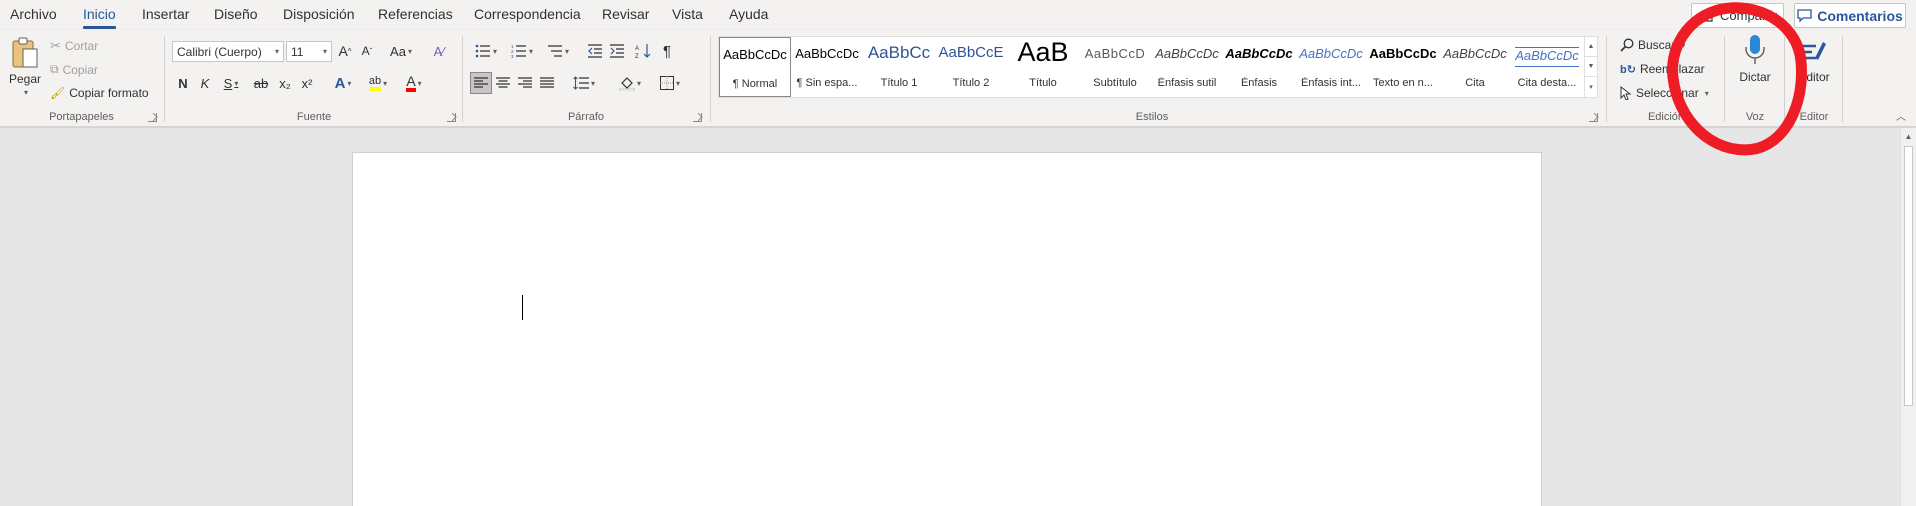 This screenshot has height=506, width=1916. Describe the element at coordinates (503, 83) in the screenshot. I see `align-center-button` at that location.